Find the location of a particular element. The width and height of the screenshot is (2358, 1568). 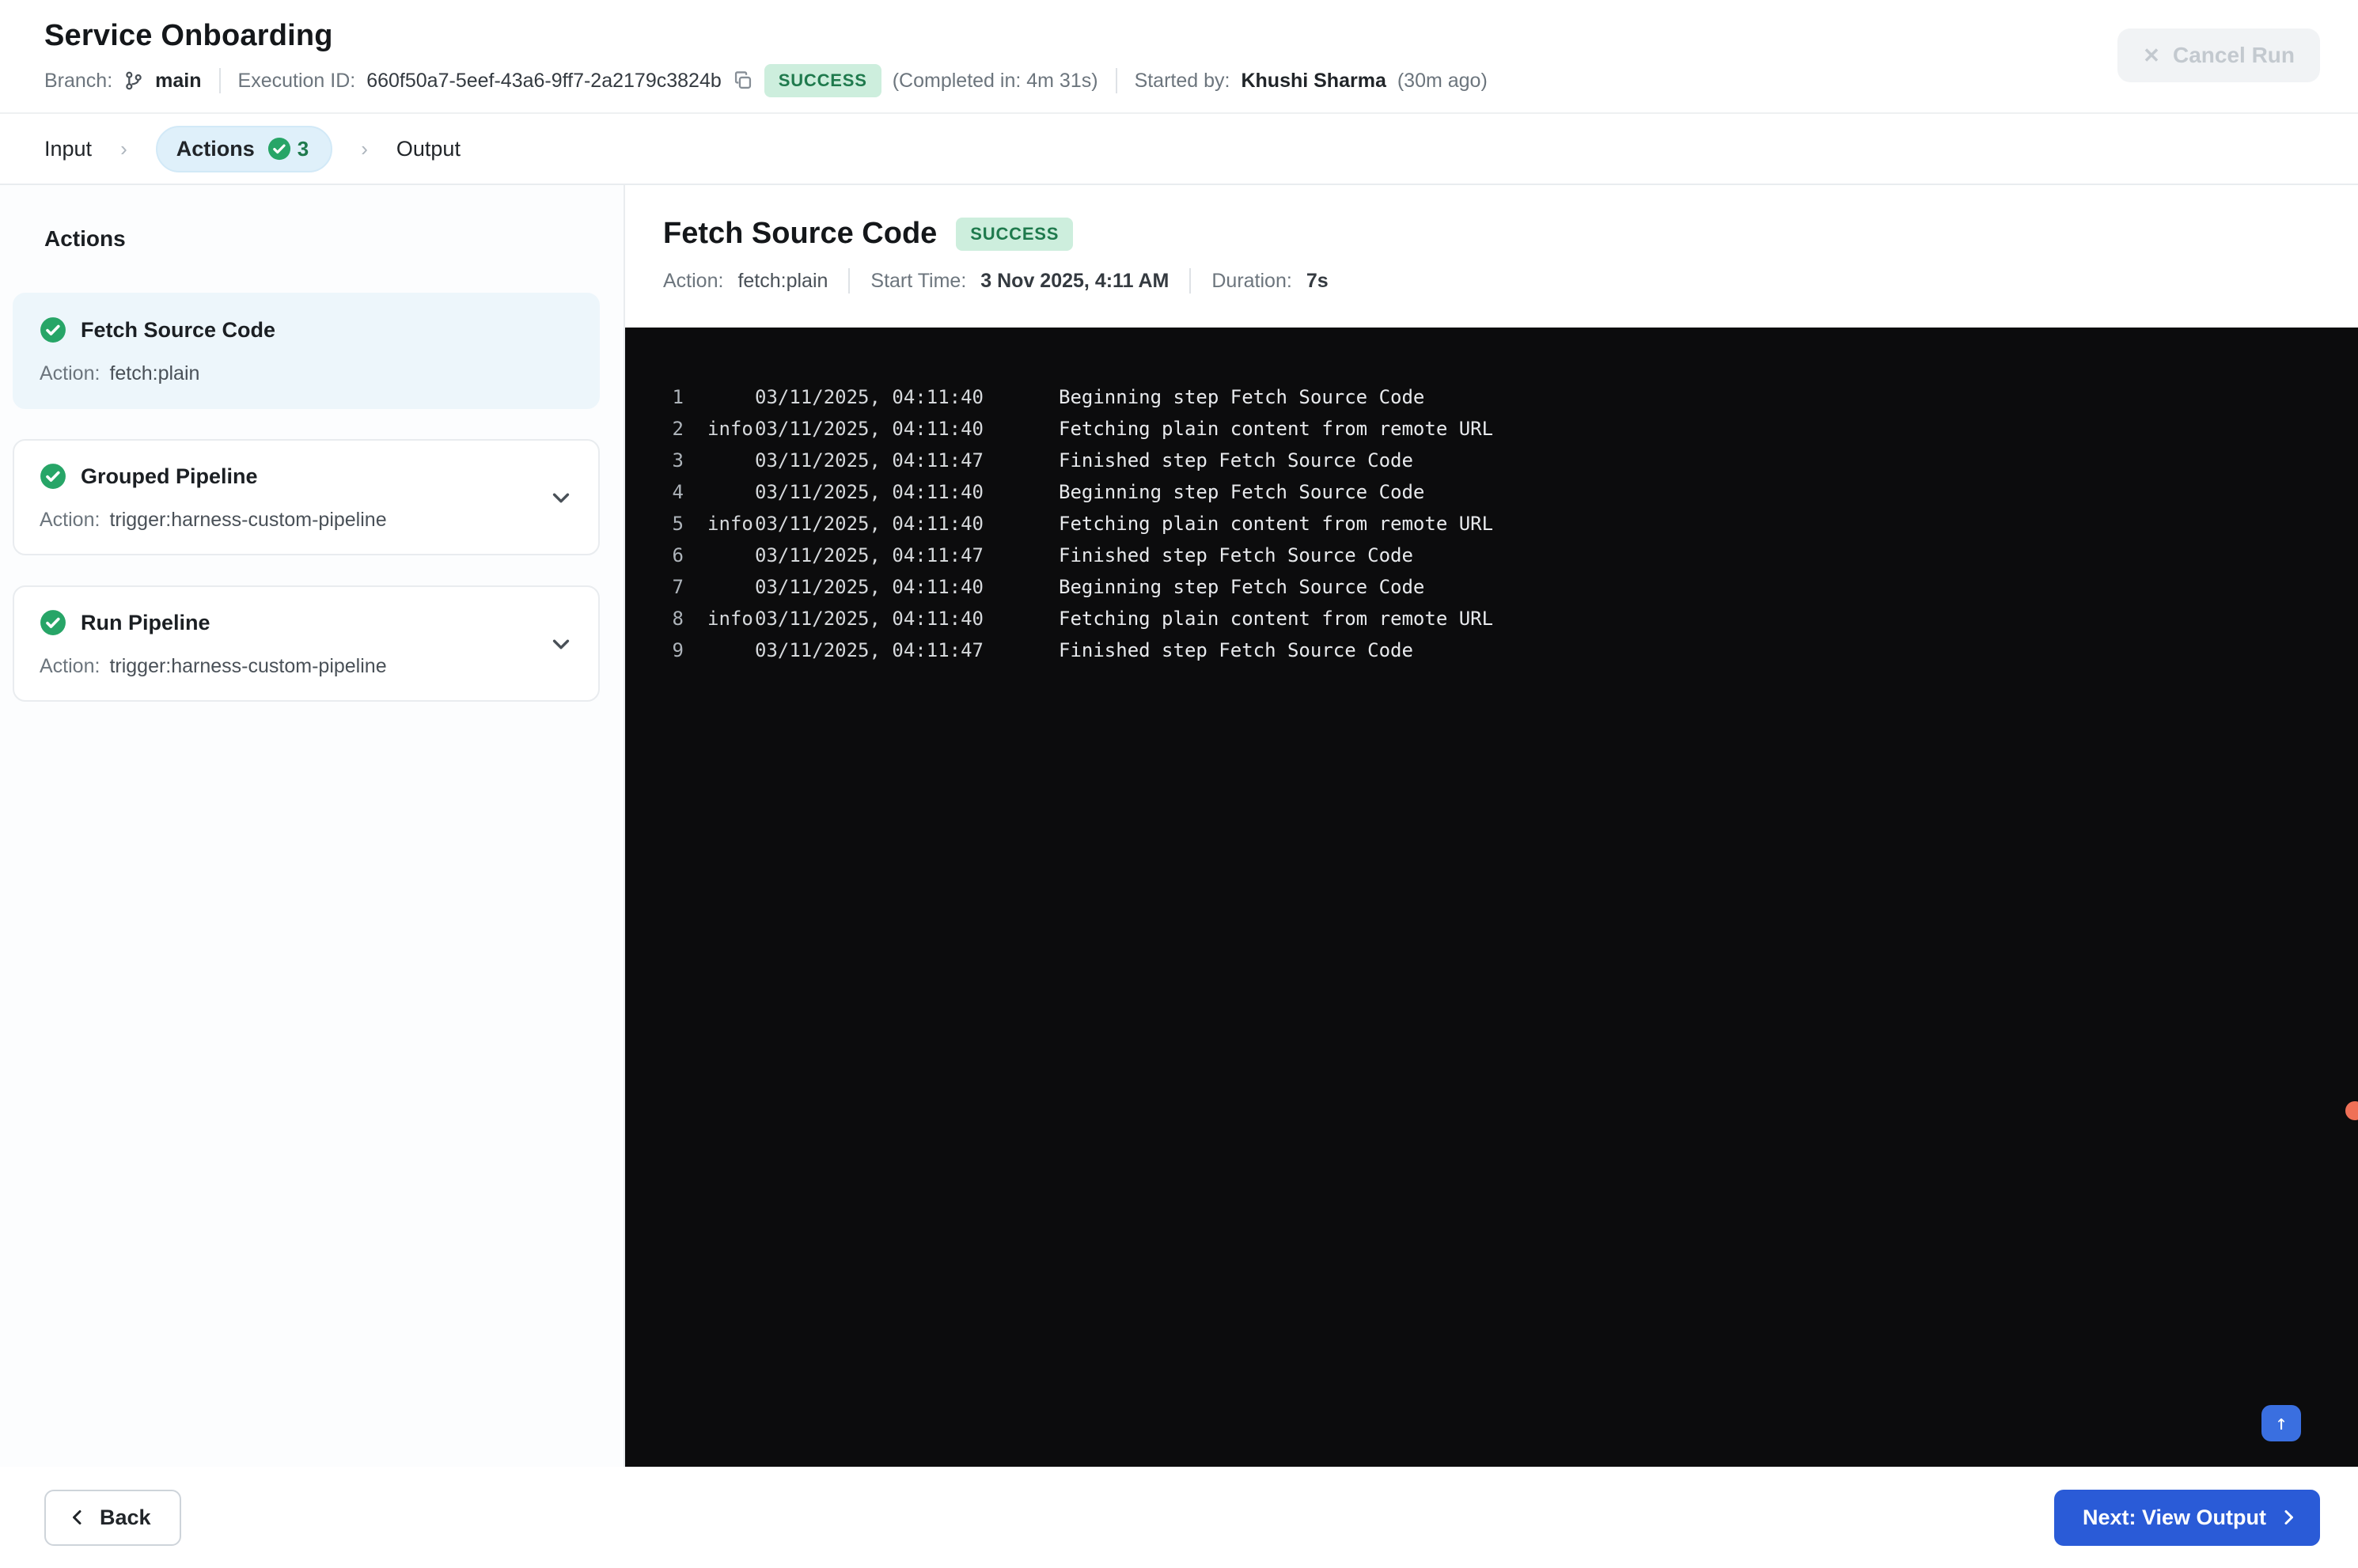

action-card-title: Grouped Pipeline is located at coordinates (169, 476).